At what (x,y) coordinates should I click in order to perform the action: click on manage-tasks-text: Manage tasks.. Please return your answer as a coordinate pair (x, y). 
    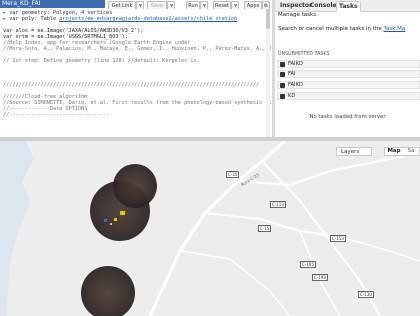
    Looking at the image, I should click on (298, 15).